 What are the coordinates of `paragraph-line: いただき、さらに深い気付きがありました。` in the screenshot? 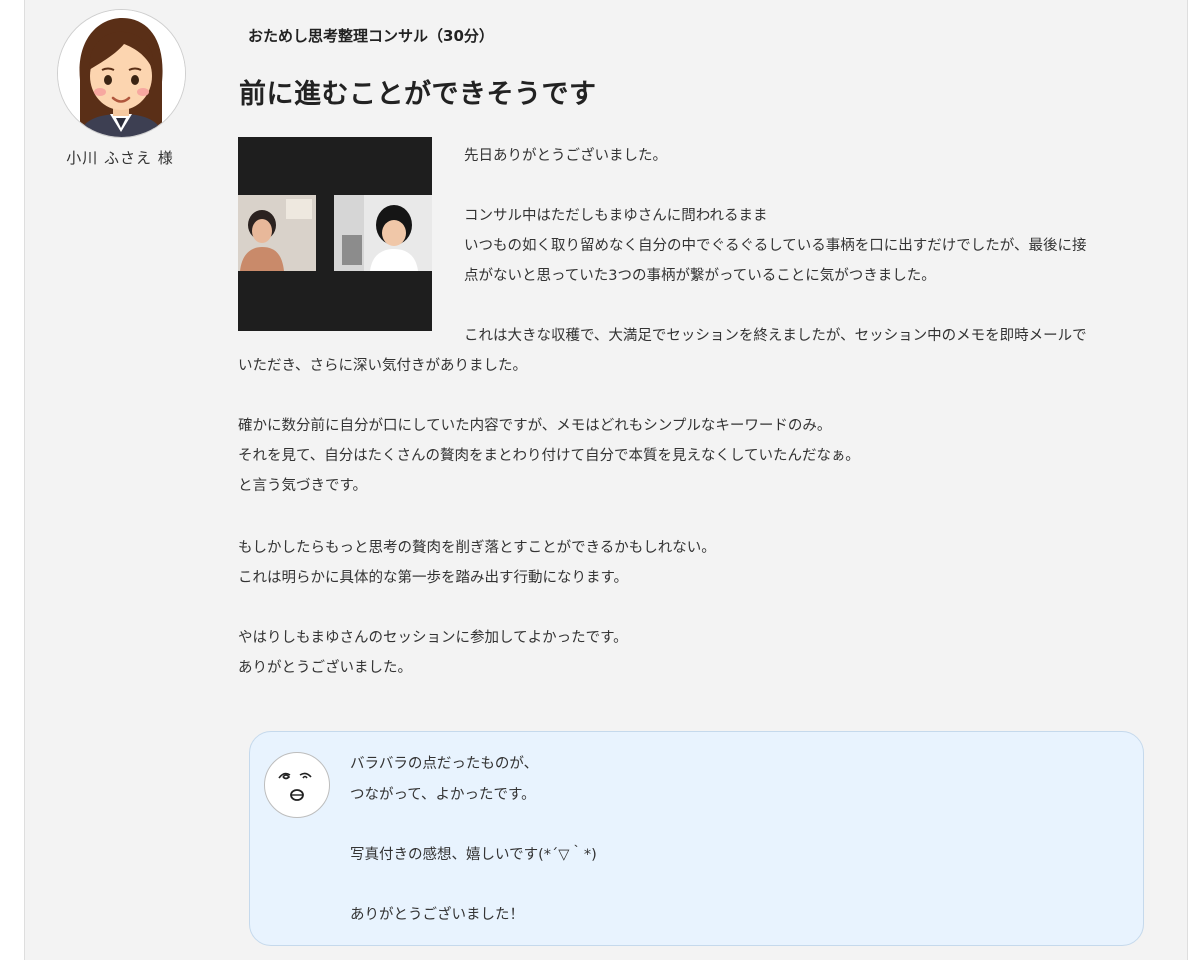 It's located at (382, 366).